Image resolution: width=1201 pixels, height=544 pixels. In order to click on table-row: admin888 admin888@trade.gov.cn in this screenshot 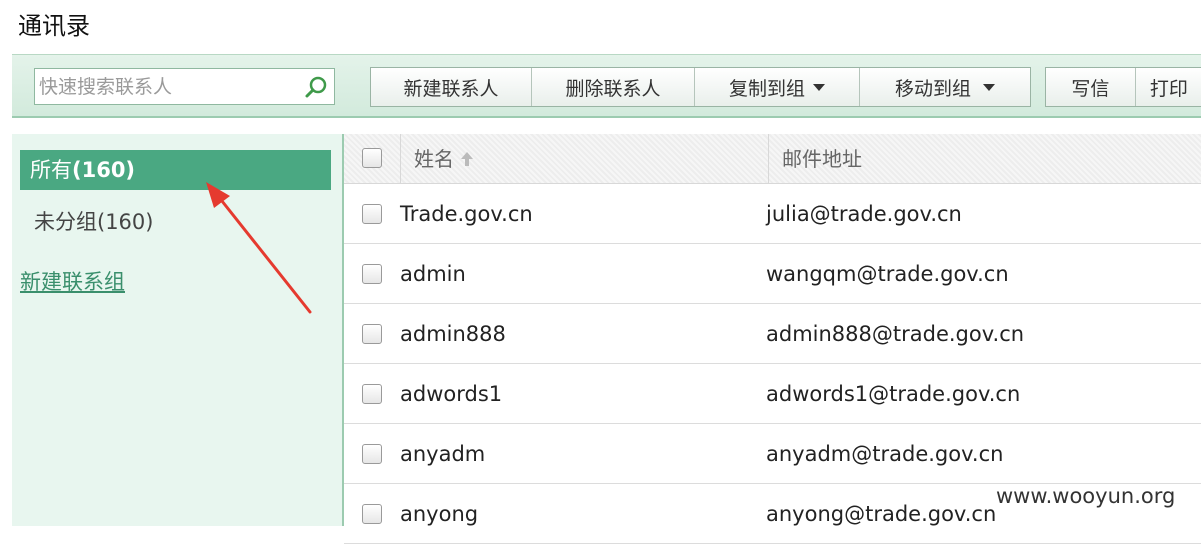, I will do `click(772, 334)`.